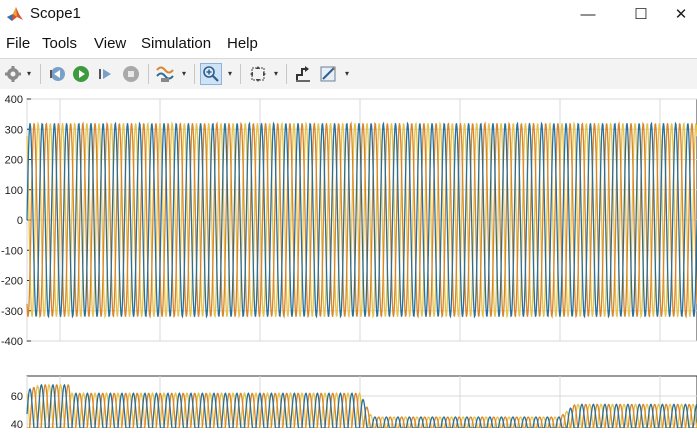 The width and height of the screenshot is (697, 433). Describe the element at coordinates (81, 74) in the screenshot. I see `run-icon` at that location.